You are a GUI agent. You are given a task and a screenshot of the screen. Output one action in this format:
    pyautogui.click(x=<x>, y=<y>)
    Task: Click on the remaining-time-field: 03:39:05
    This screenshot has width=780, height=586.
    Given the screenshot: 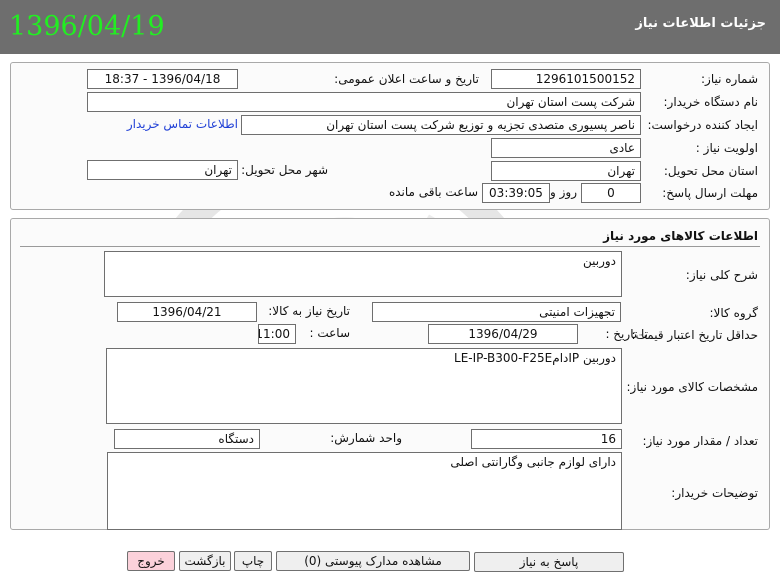 What is the action you would take?
    pyautogui.click(x=516, y=193)
    